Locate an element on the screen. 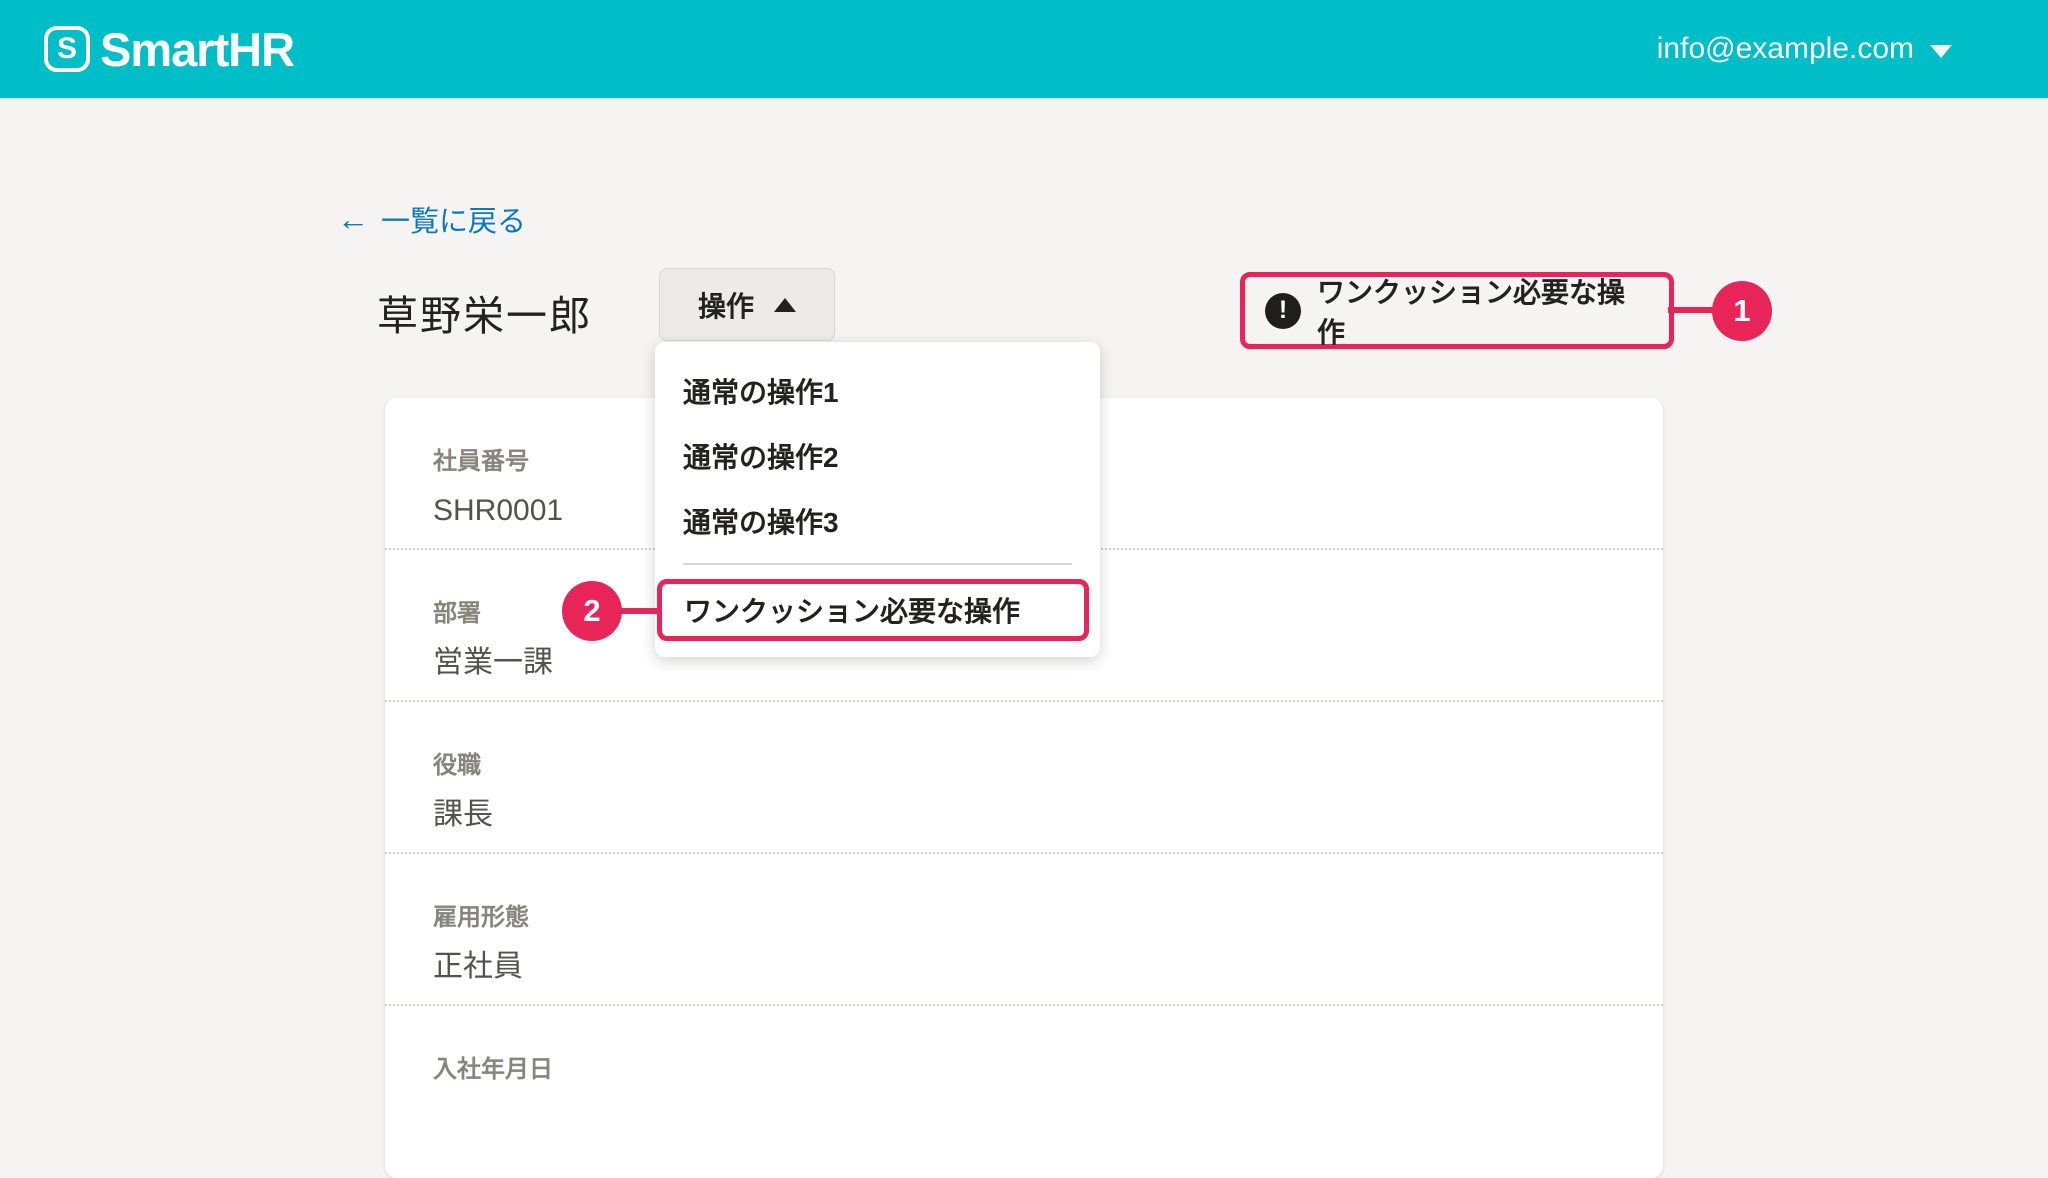 This screenshot has width=2048, height=1178. smarthr-logo: S SmartHR is located at coordinates (169, 49).